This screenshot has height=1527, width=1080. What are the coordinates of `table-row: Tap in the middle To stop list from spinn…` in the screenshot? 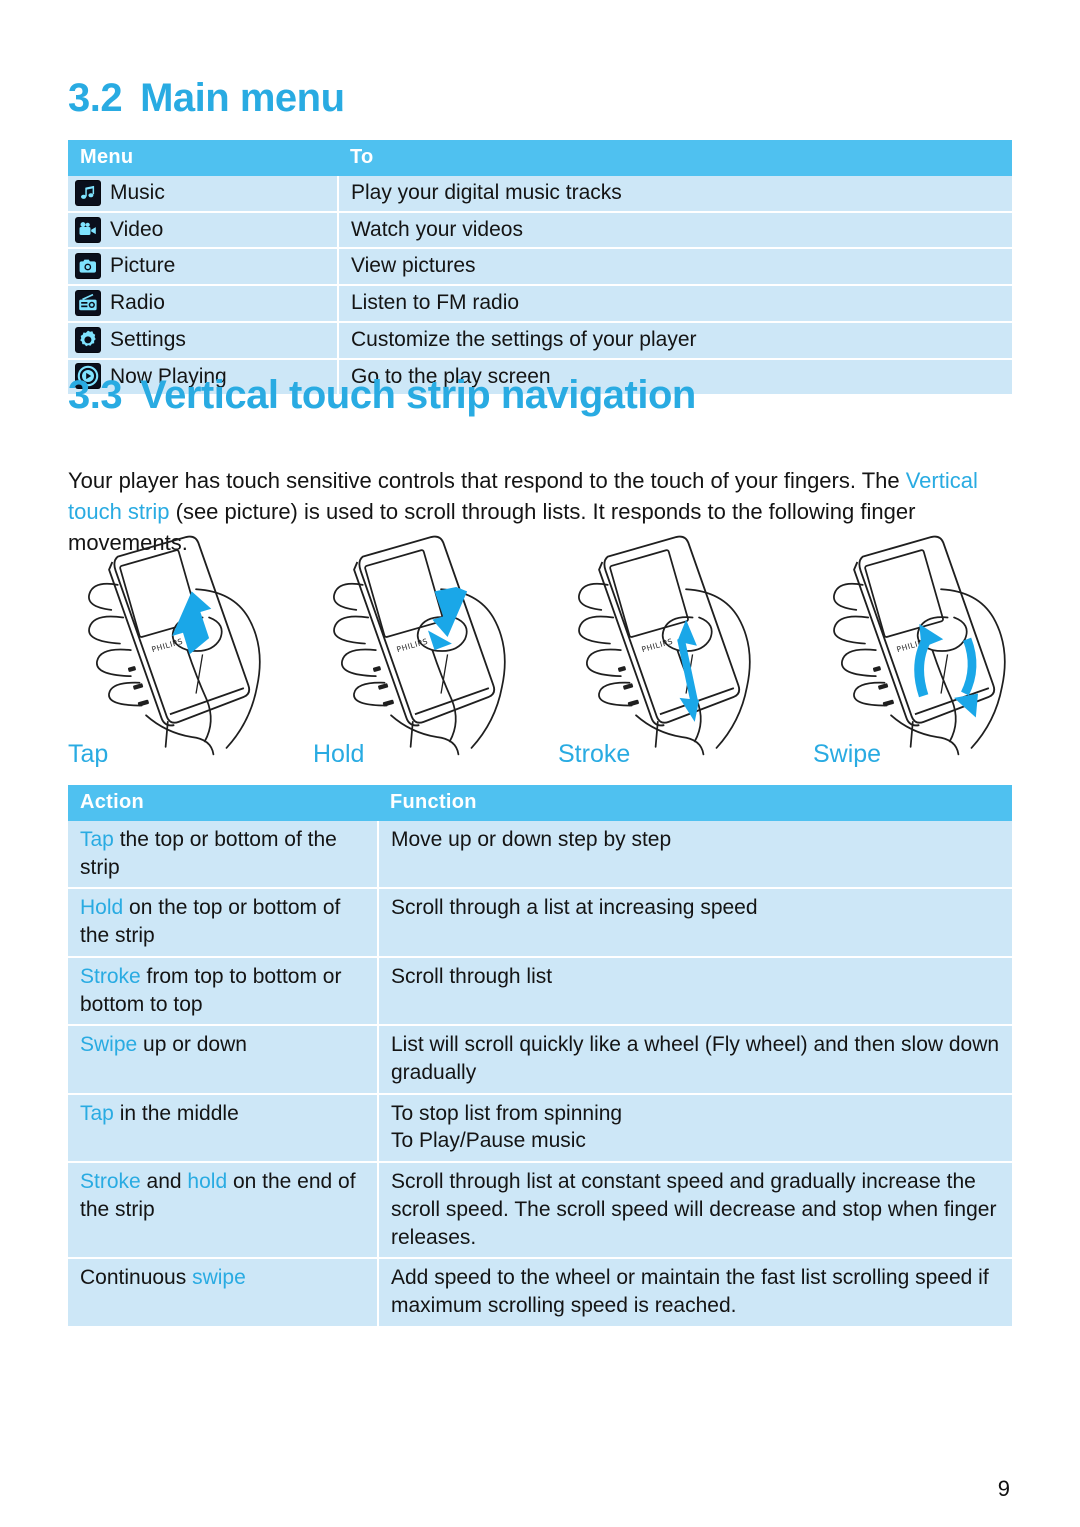 It's located at (540, 1128).